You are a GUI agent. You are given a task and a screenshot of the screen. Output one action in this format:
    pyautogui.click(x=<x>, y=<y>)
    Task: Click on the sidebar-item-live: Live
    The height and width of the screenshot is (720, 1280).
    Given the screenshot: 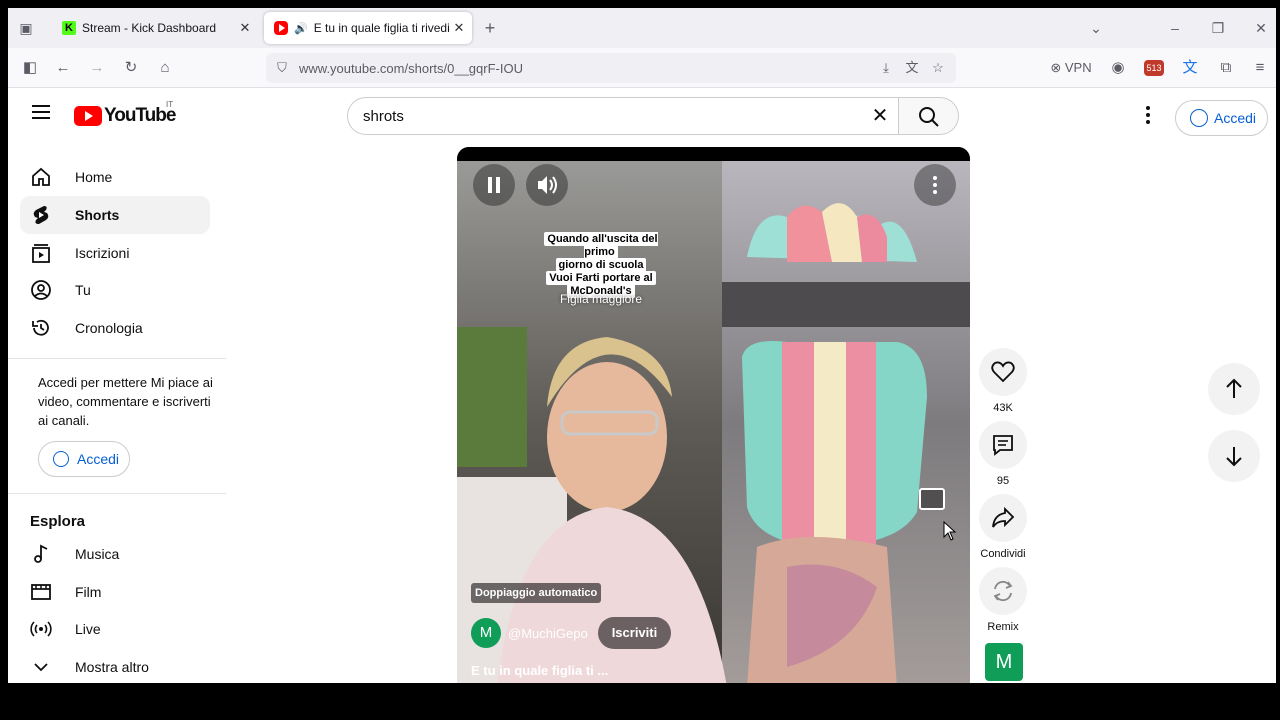 What is the action you would take?
    pyautogui.click(x=115, y=629)
    